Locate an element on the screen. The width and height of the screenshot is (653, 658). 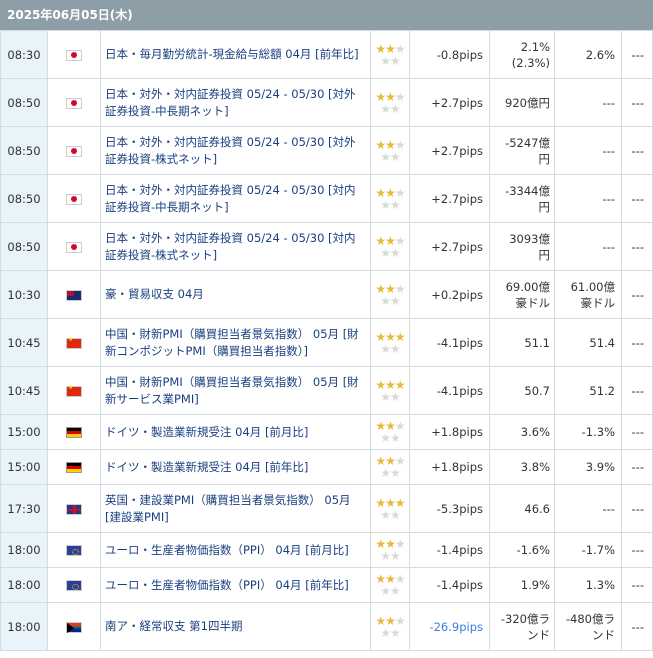
actual-value: -320億ラ ンド is located at coordinates (522, 626).